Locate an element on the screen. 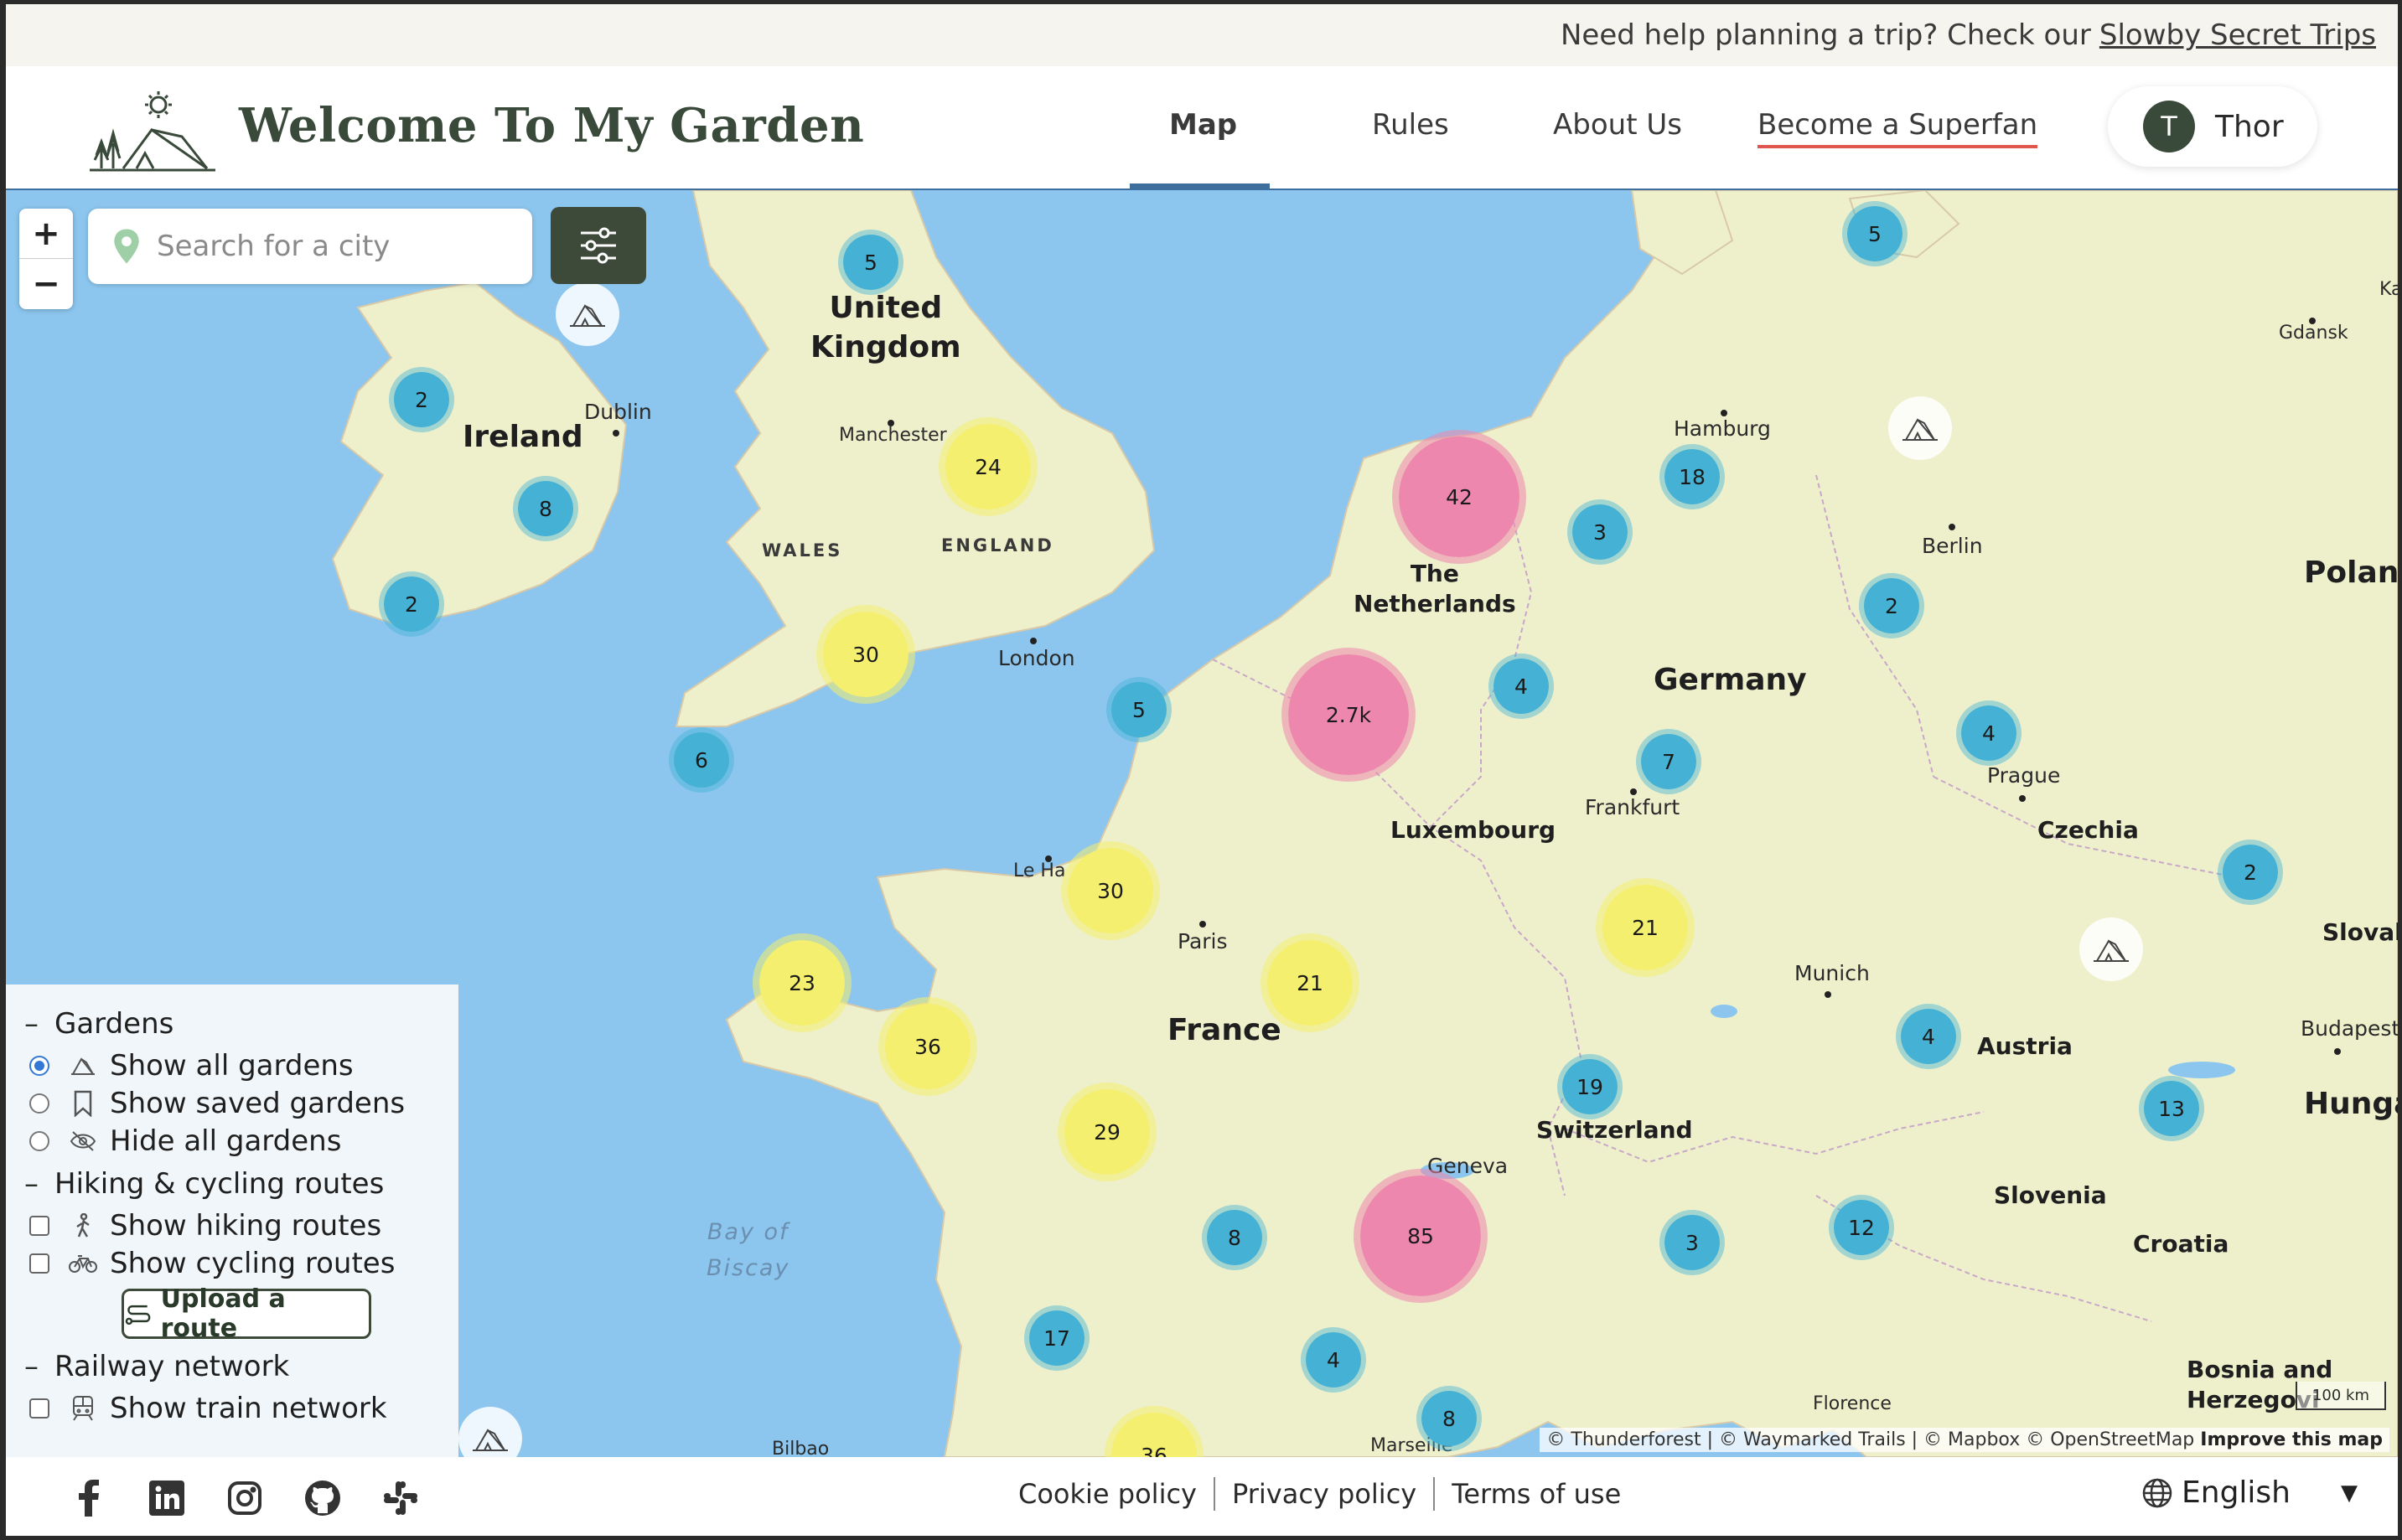 This screenshot has height=1540, width=2402. garden-cluster-marker: 18 is located at coordinates (1692, 476).